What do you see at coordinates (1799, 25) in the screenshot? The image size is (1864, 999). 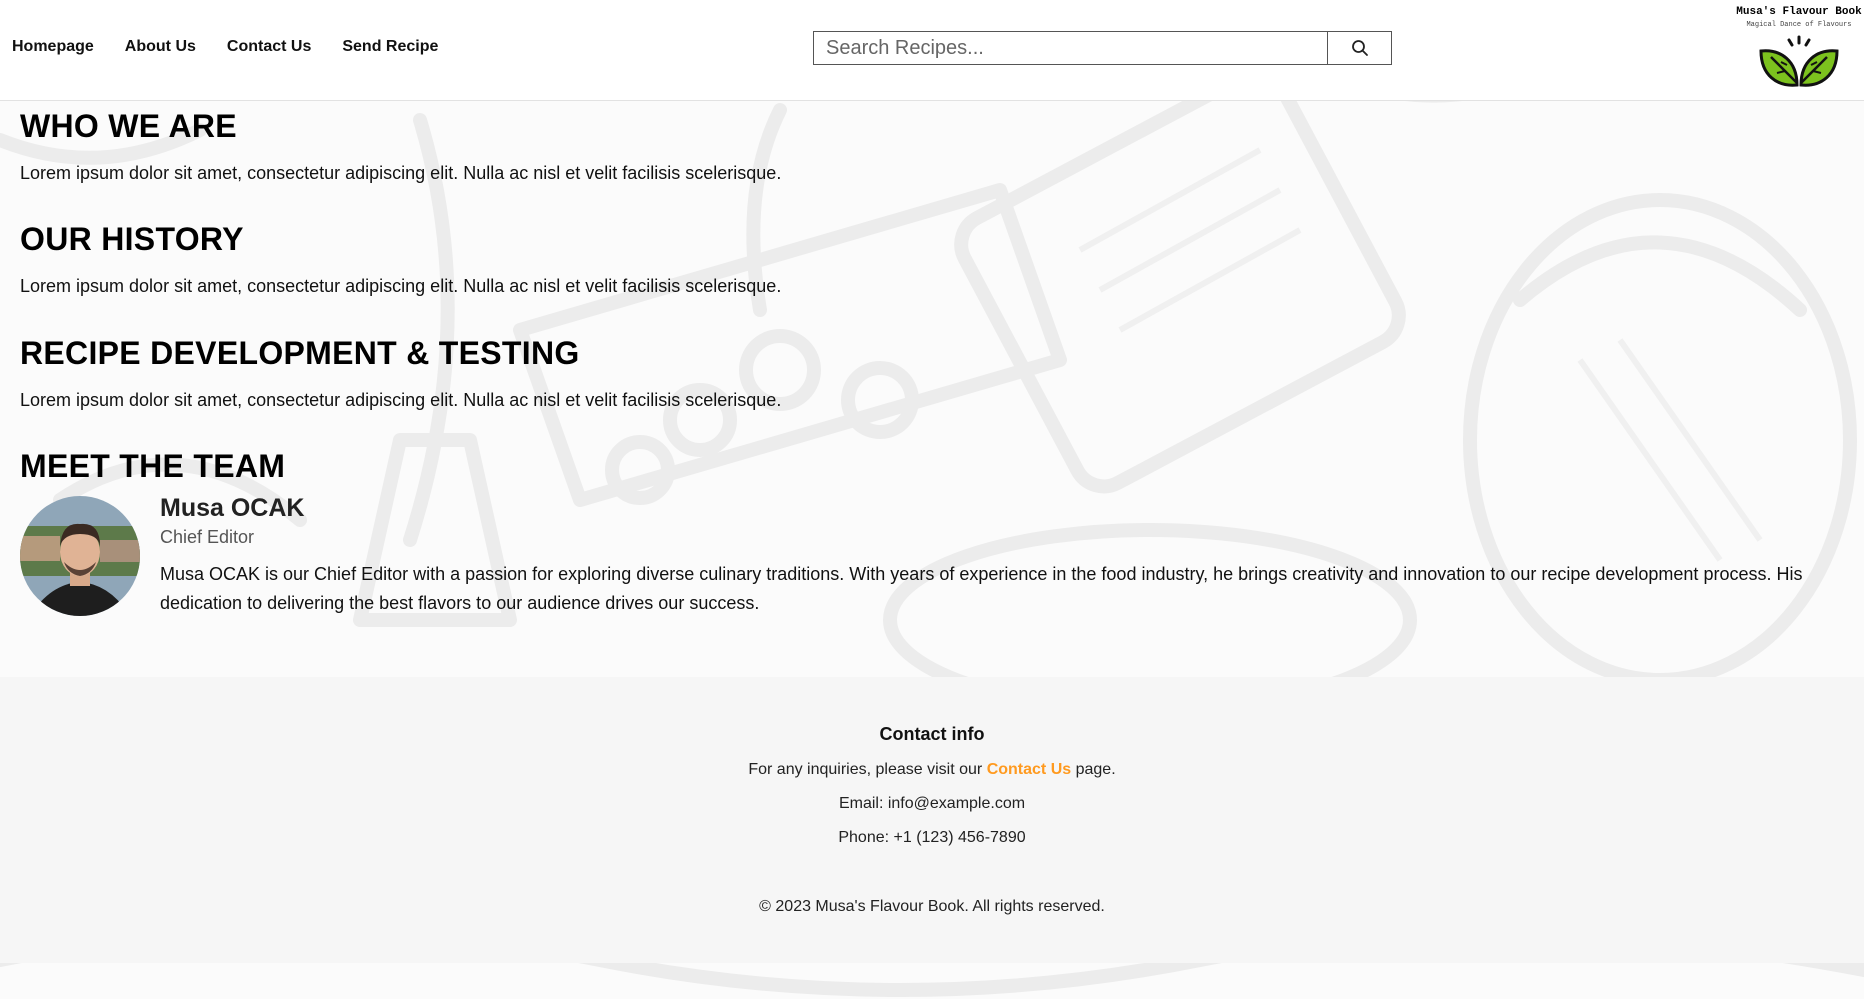 I see `brand-tagline: Magical Dance of Flavours` at bounding box center [1799, 25].